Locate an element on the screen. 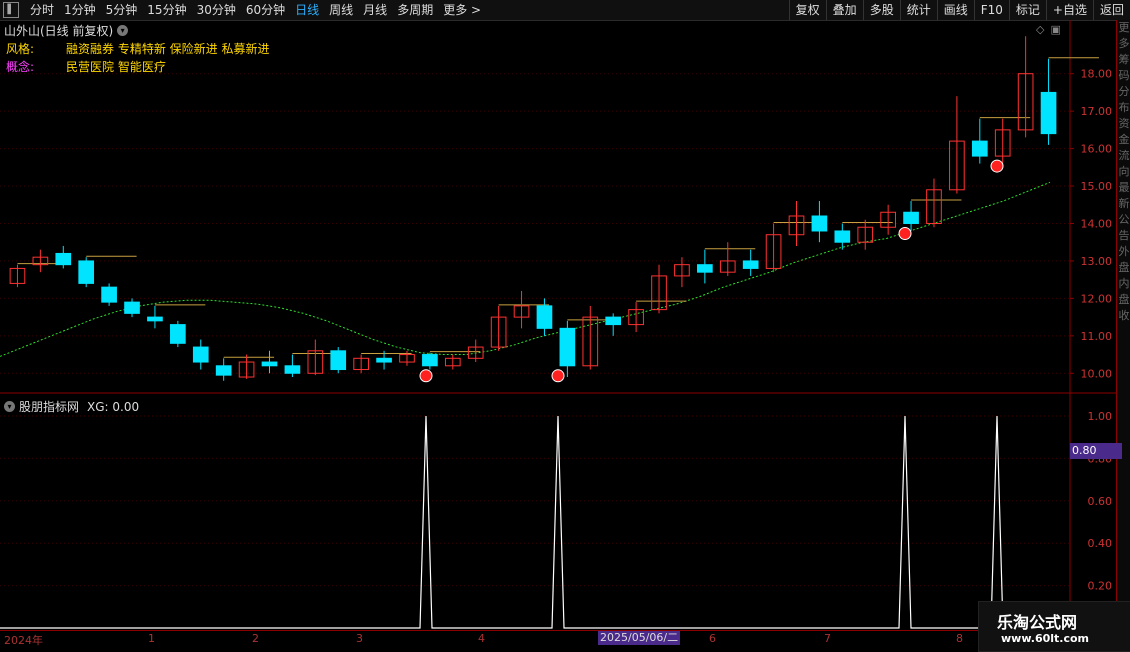 Image resolution: width=1130 pixels, height=652 pixels. price-tick: 15.00 is located at coordinates (1097, 186).